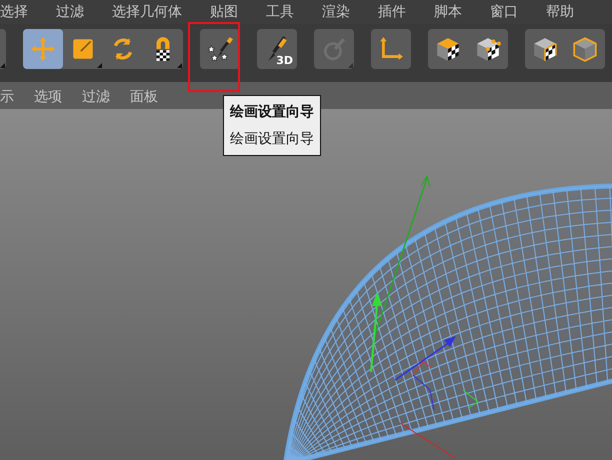 The height and width of the screenshot is (460, 612). Describe the element at coordinates (14, 12) in the screenshot. I see `menu-item: 选择` at that location.